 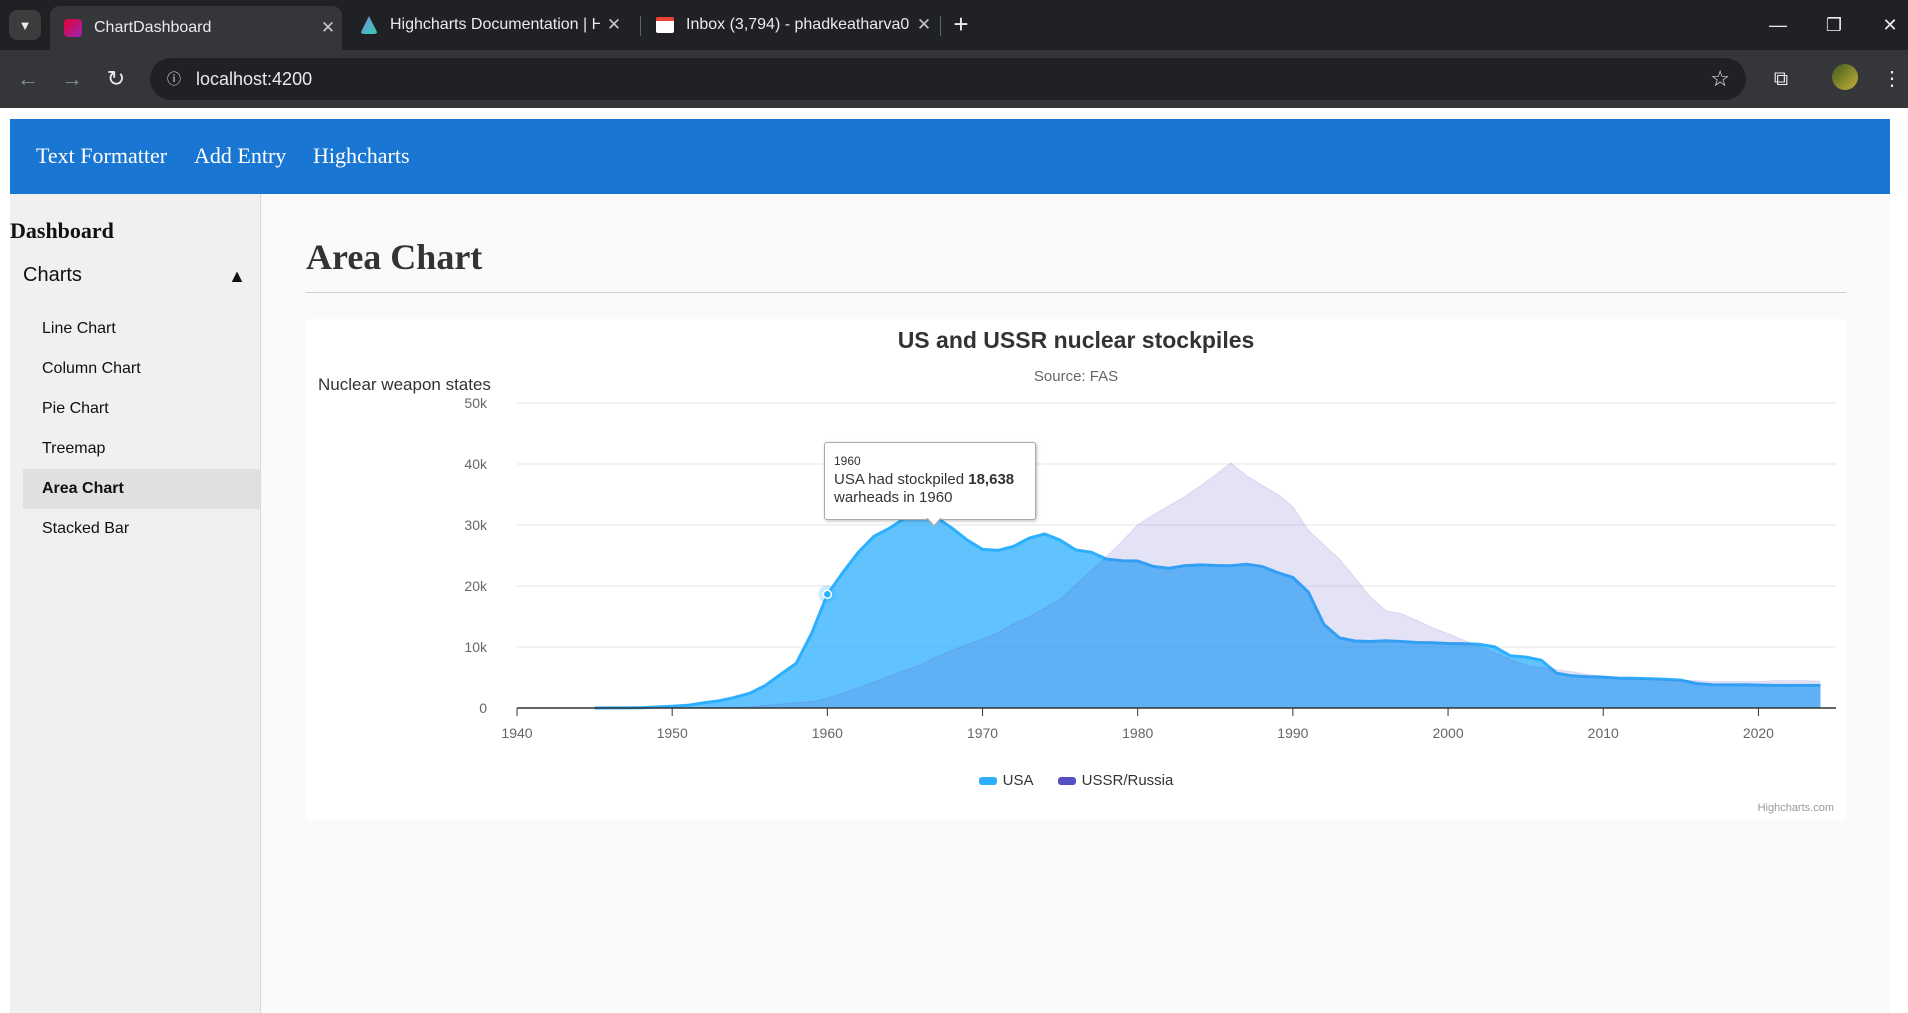 I want to click on nav-link-add-entry: Add Entry, so click(x=240, y=156).